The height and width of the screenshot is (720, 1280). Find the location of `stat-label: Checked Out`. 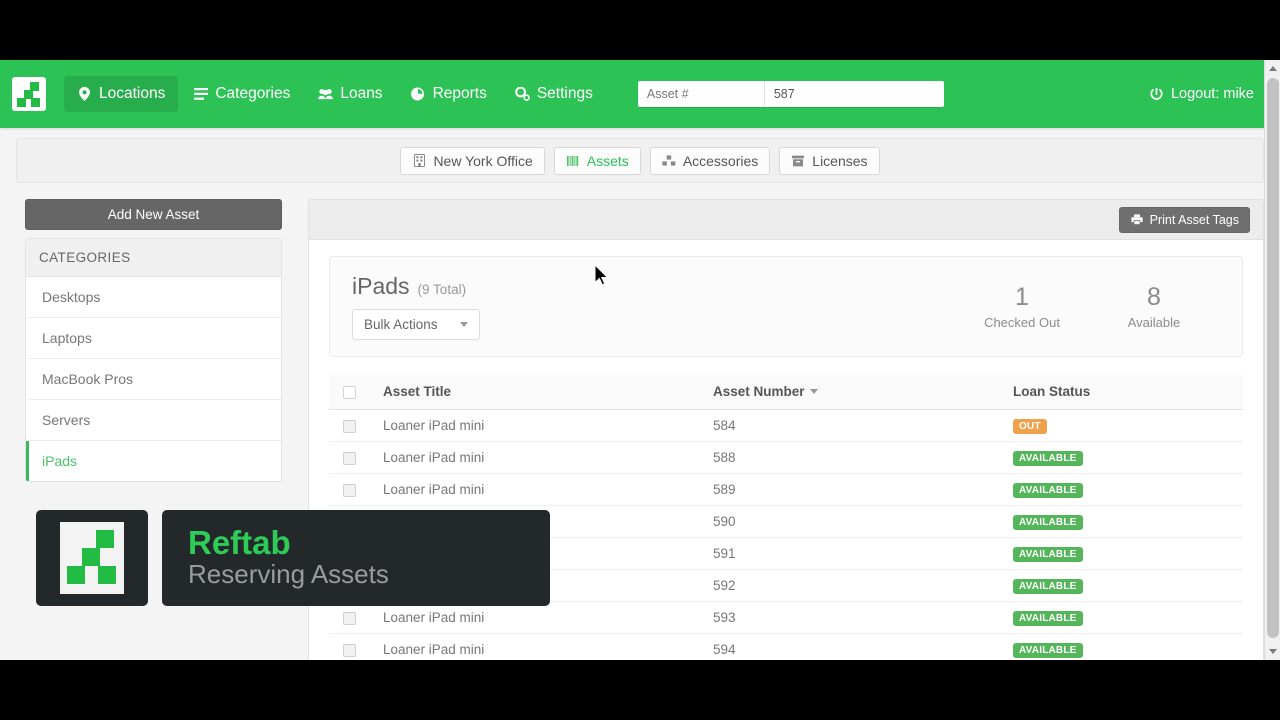

stat-label: Checked Out is located at coordinates (1022, 322).